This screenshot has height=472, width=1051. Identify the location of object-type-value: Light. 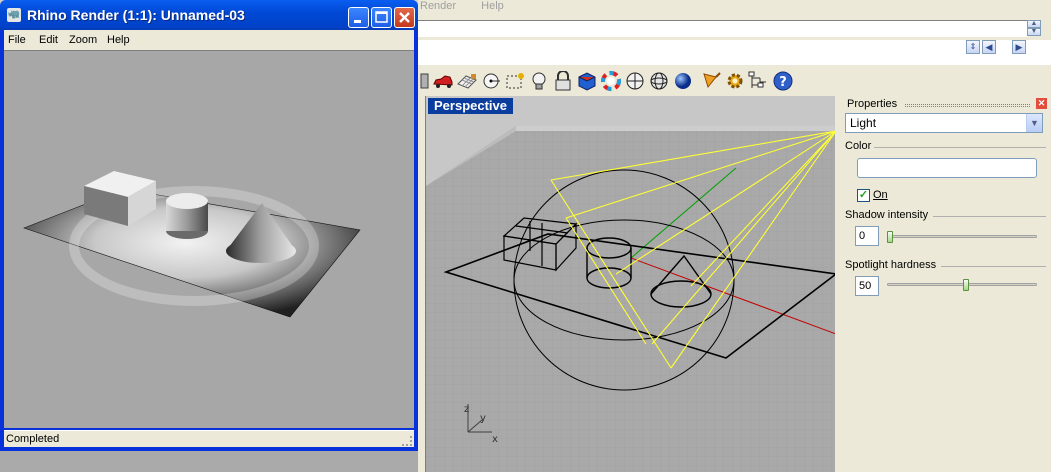
(863, 123).